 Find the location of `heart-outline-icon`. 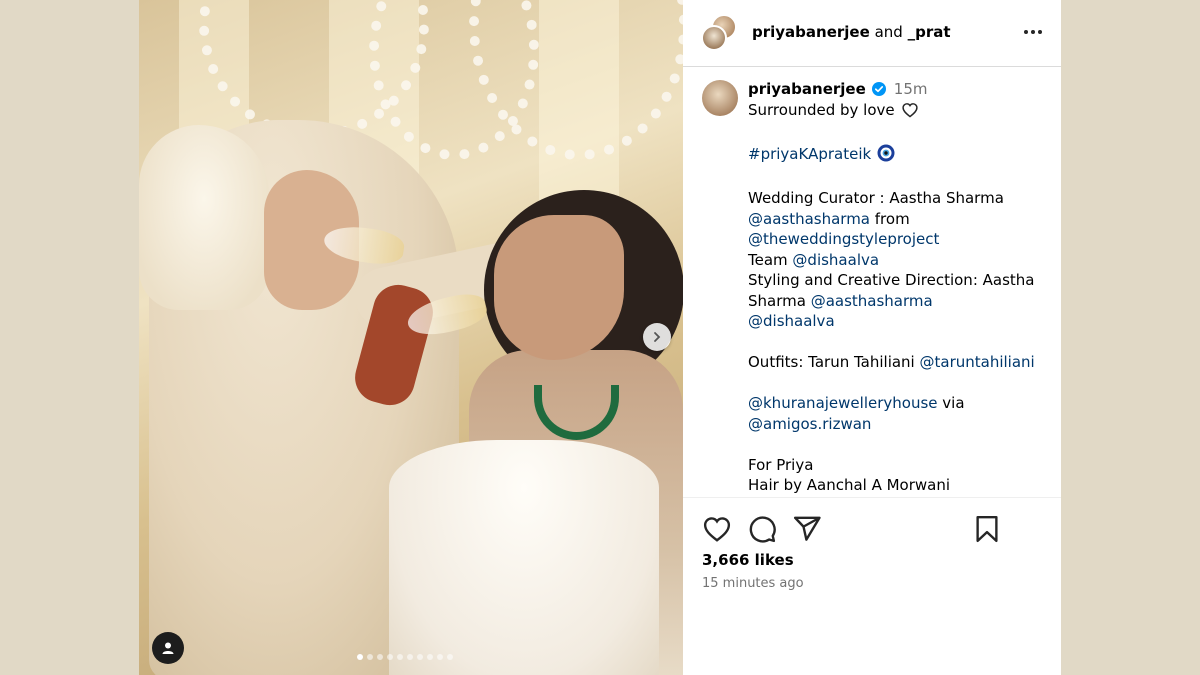

heart-outline-icon is located at coordinates (910, 113).